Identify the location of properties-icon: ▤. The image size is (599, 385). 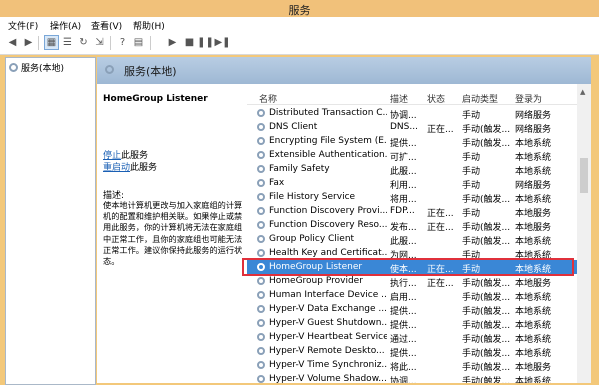
(138, 42).